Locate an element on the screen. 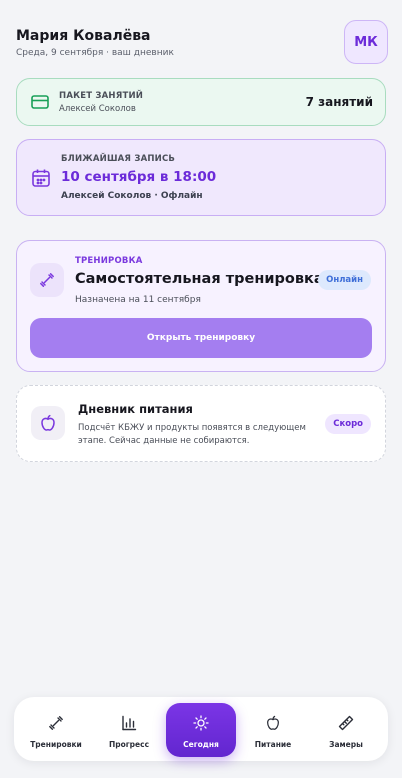  nav-item-today: Сегодня is located at coordinates (201, 730).